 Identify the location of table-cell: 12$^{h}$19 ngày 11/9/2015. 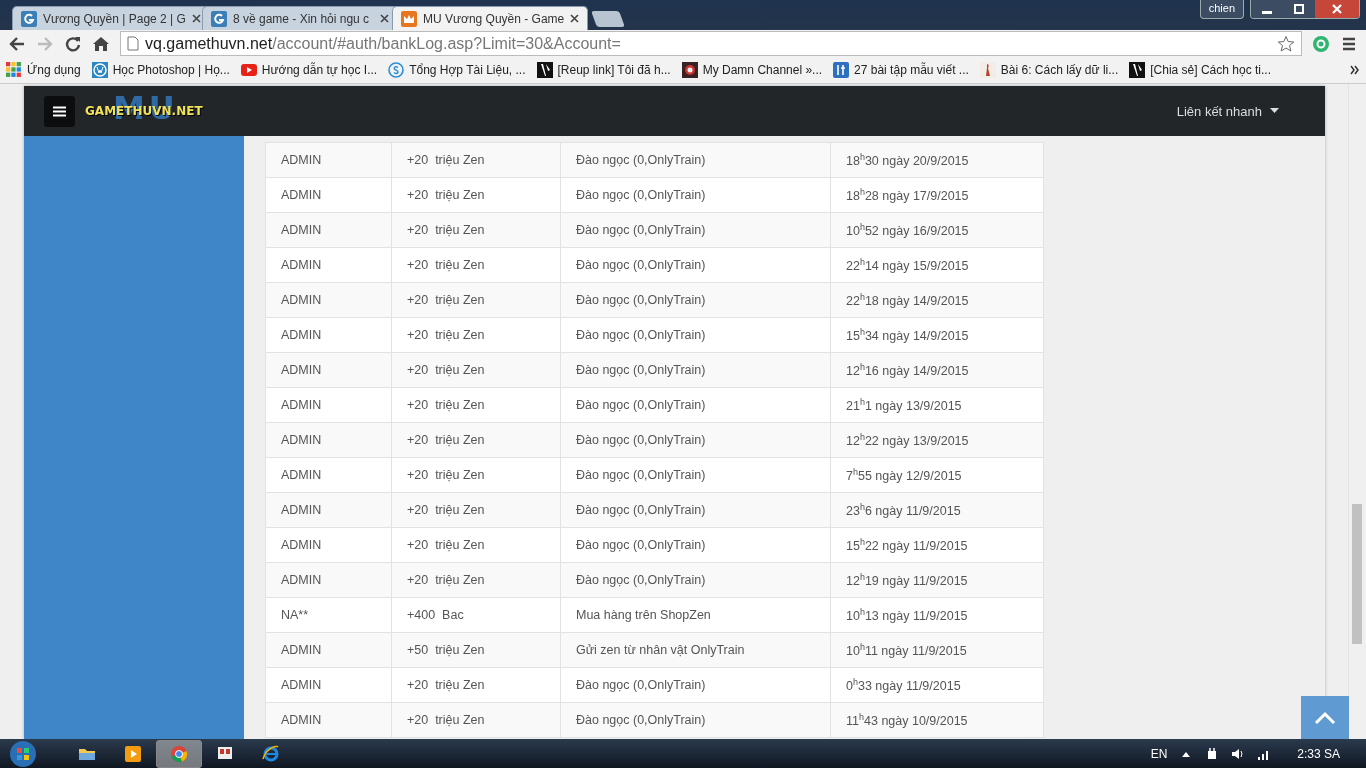
(937, 580).